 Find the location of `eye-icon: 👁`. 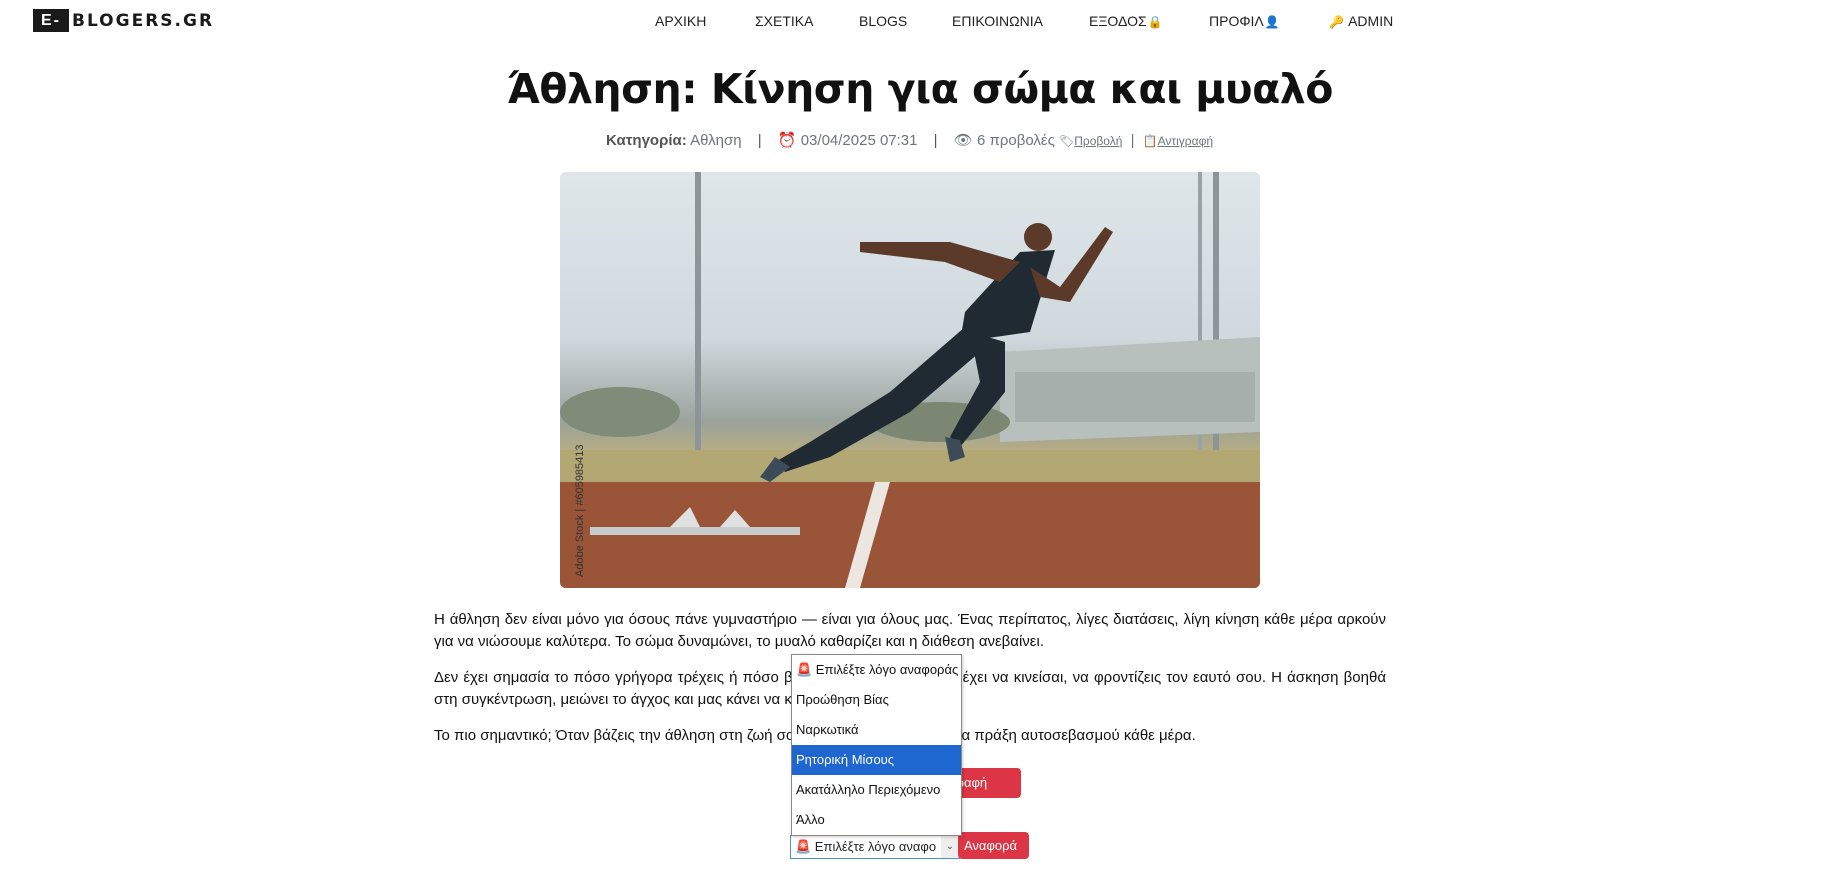

eye-icon: 👁 is located at coordinates (963, 140).